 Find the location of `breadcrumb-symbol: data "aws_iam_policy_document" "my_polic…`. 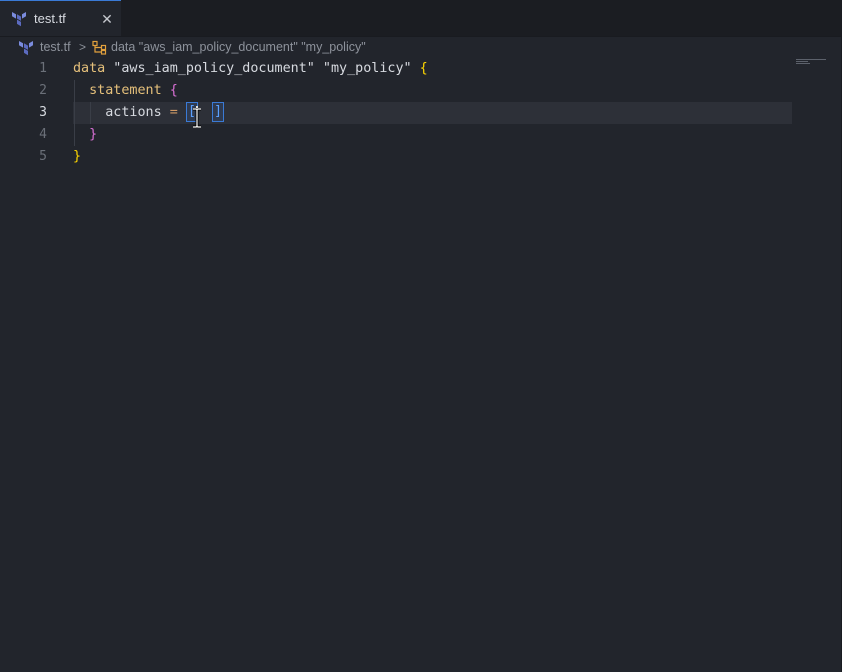

breadcrumb-symbol: data "aws_iam_policy_document" "my_polic… is located at coordinates (238, 47).